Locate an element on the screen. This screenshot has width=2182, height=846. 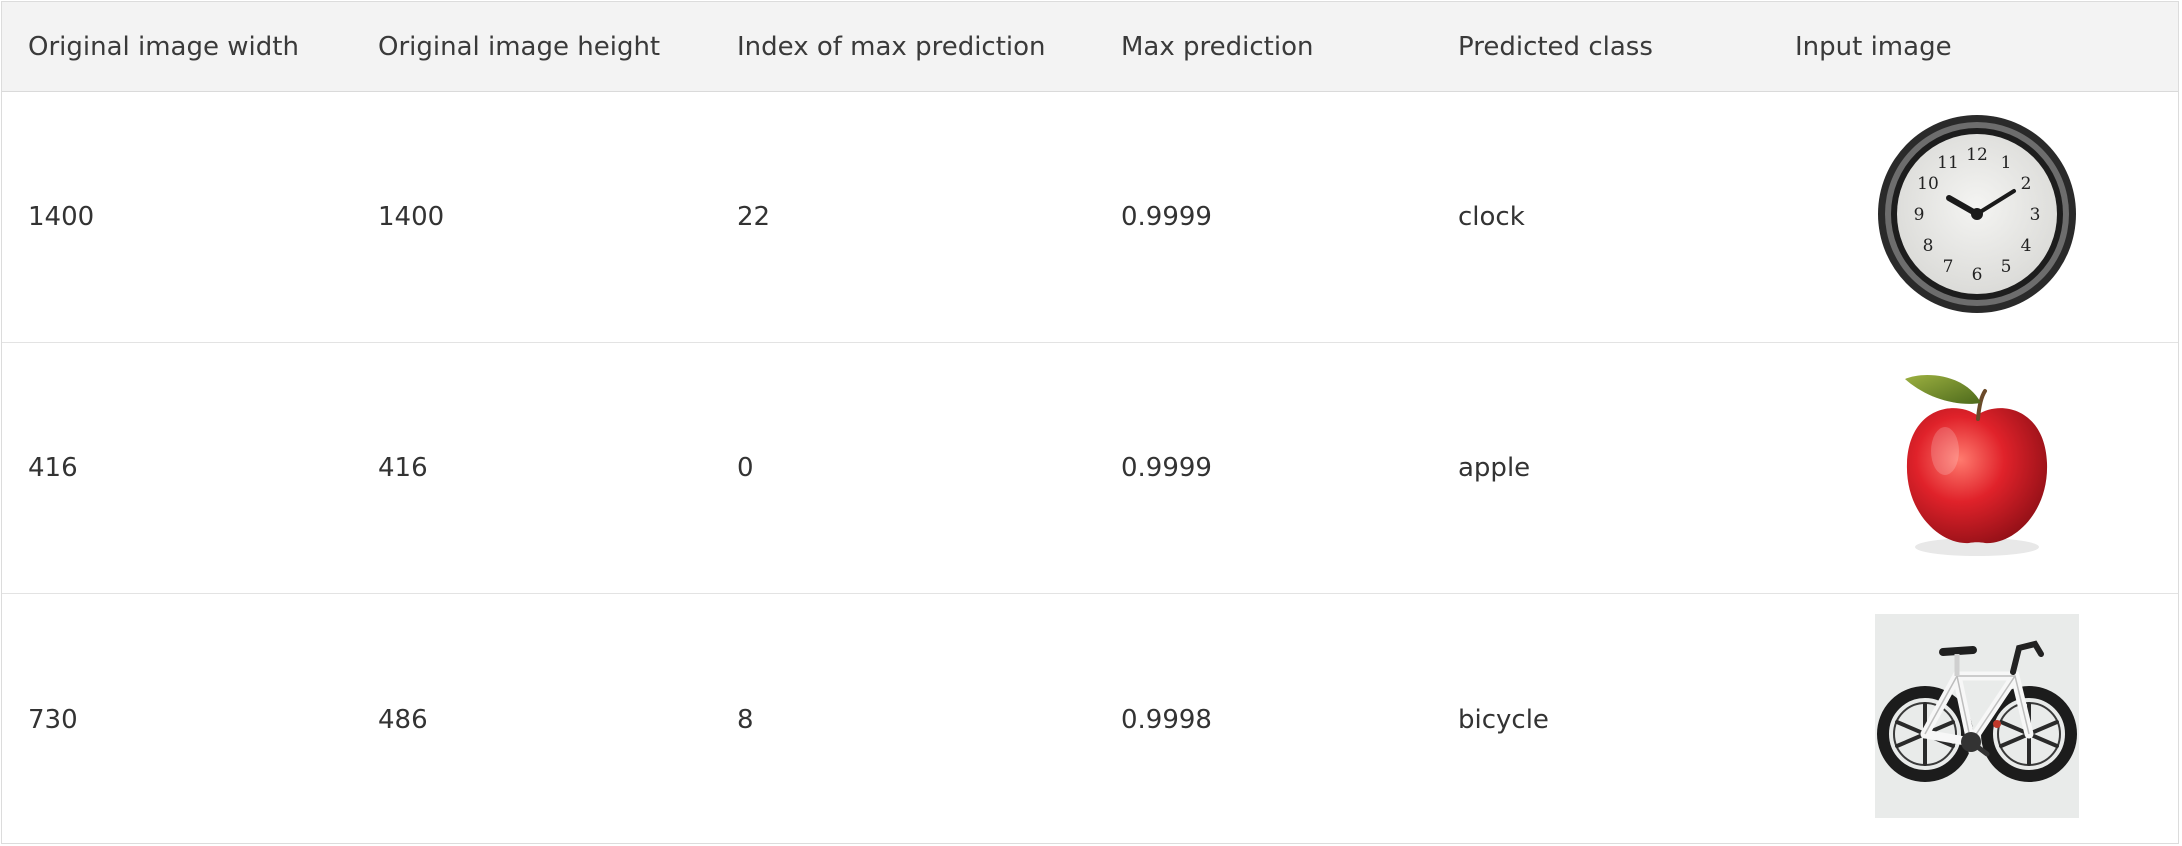
column-header-max-prediction: Max prediction is located at coordinates (1217, 46).